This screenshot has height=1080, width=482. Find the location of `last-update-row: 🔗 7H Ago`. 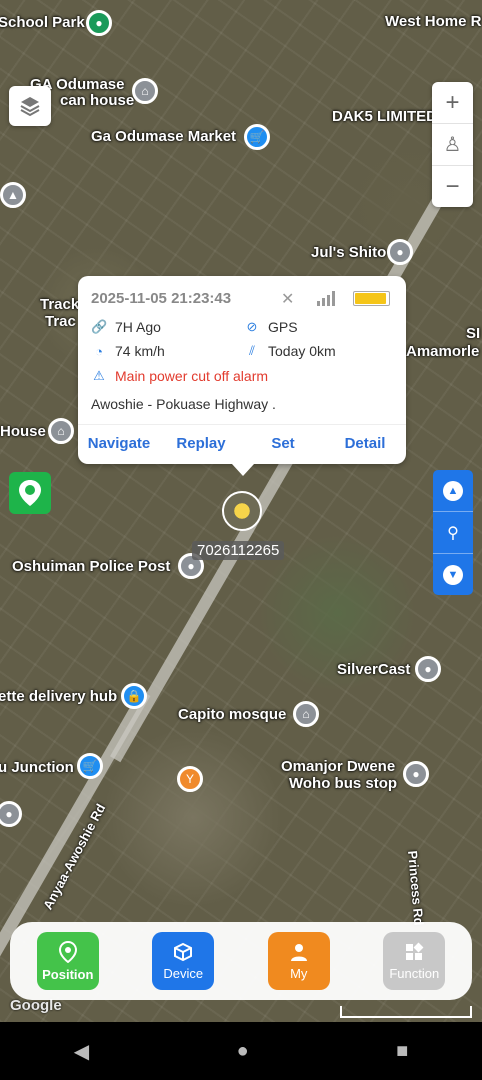

last-update-row: 🔗 7H Ago is located at coordinates (126, 327).